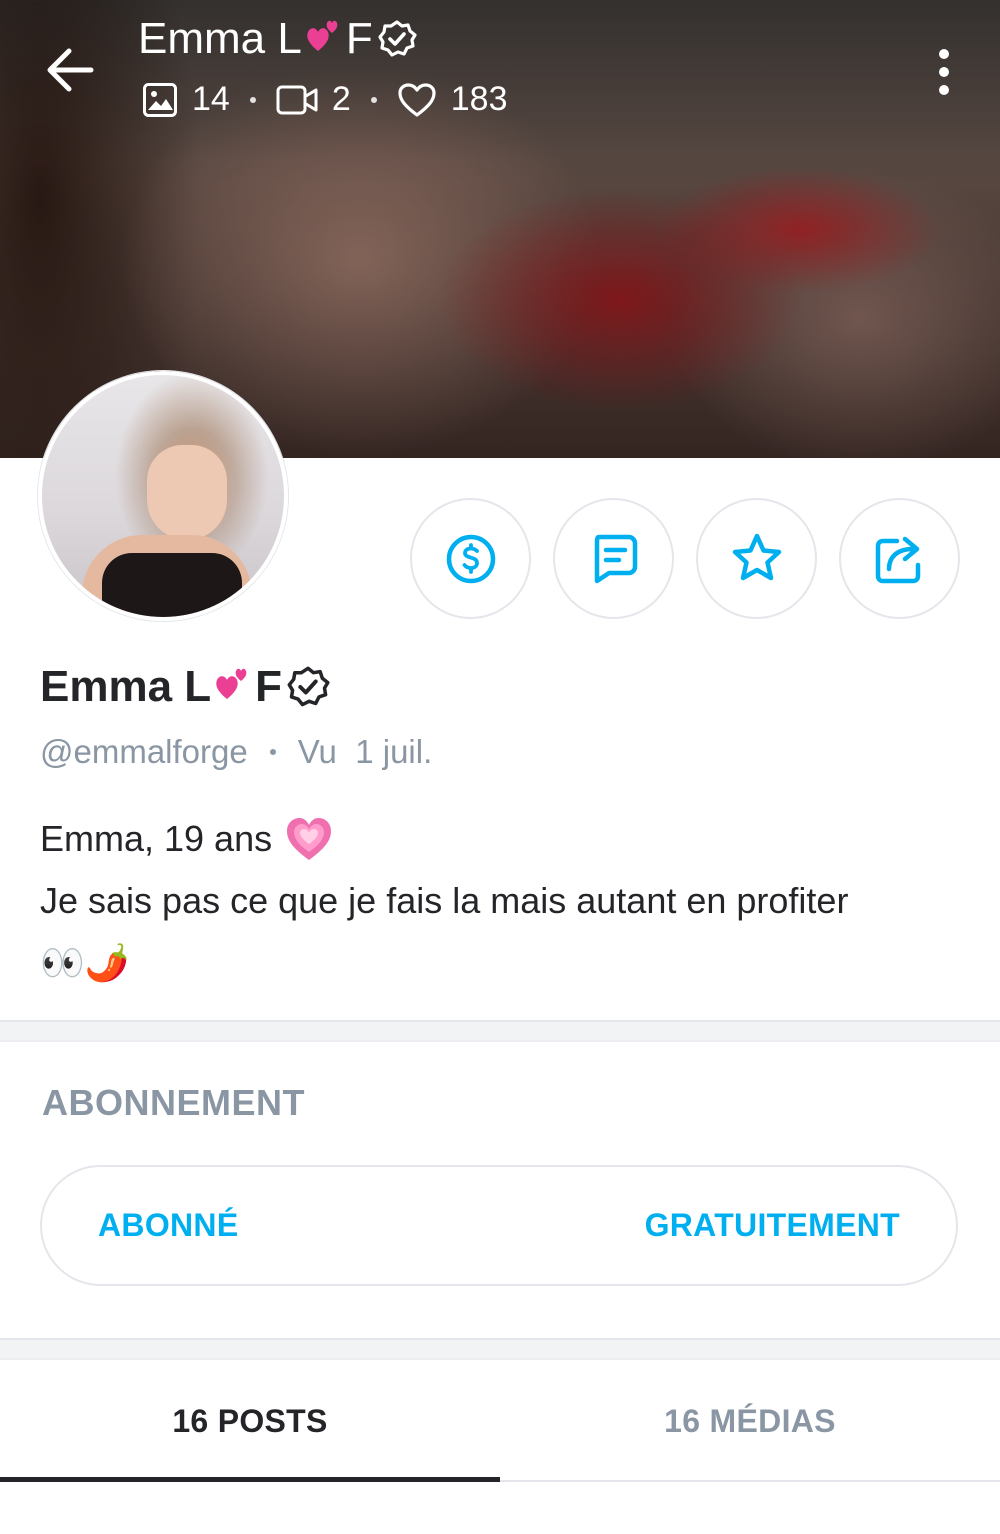  I want to click on photos-stat: 14, so click(186, 99).